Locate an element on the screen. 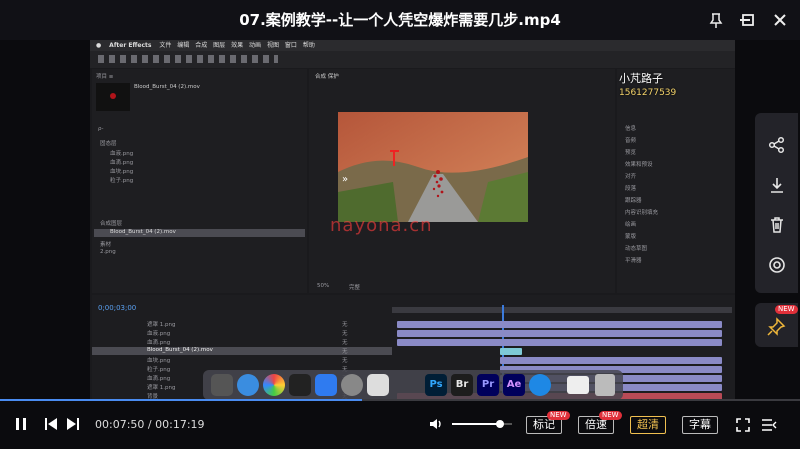  watermark-name: 小芃路子 is located at coordinates (641, 78).